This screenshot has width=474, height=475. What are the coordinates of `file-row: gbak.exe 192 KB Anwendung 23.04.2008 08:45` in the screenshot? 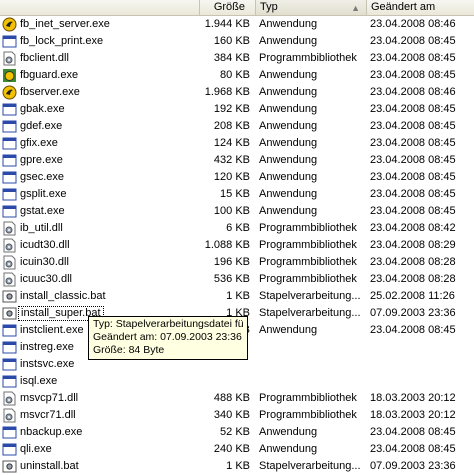 It's located at (237, 109).